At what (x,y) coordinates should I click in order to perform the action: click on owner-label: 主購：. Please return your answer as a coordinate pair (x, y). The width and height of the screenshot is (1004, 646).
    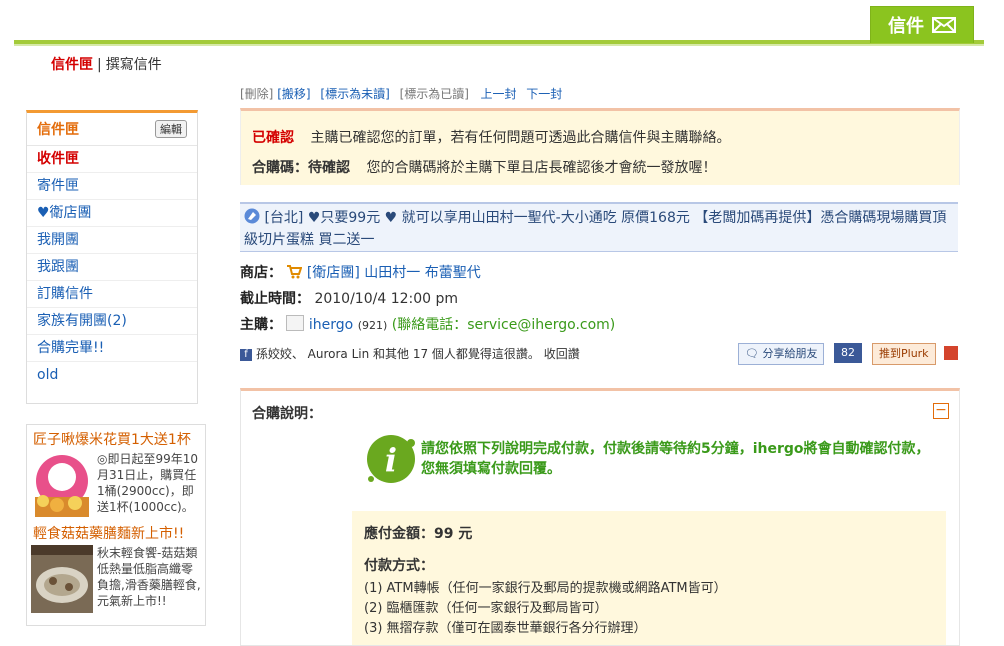
    Looking at the image, I should click on (261, 325).